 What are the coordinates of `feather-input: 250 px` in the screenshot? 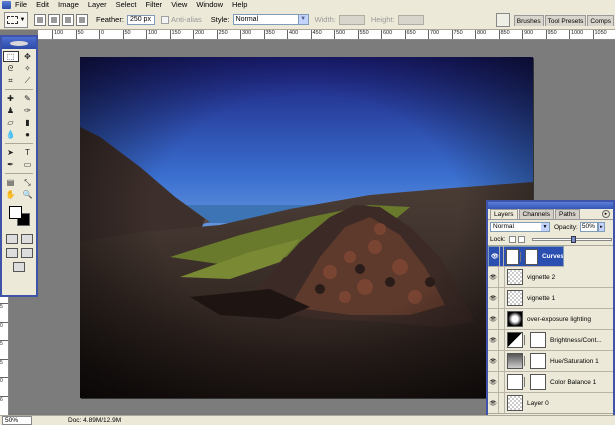 It's located at (140, 19).